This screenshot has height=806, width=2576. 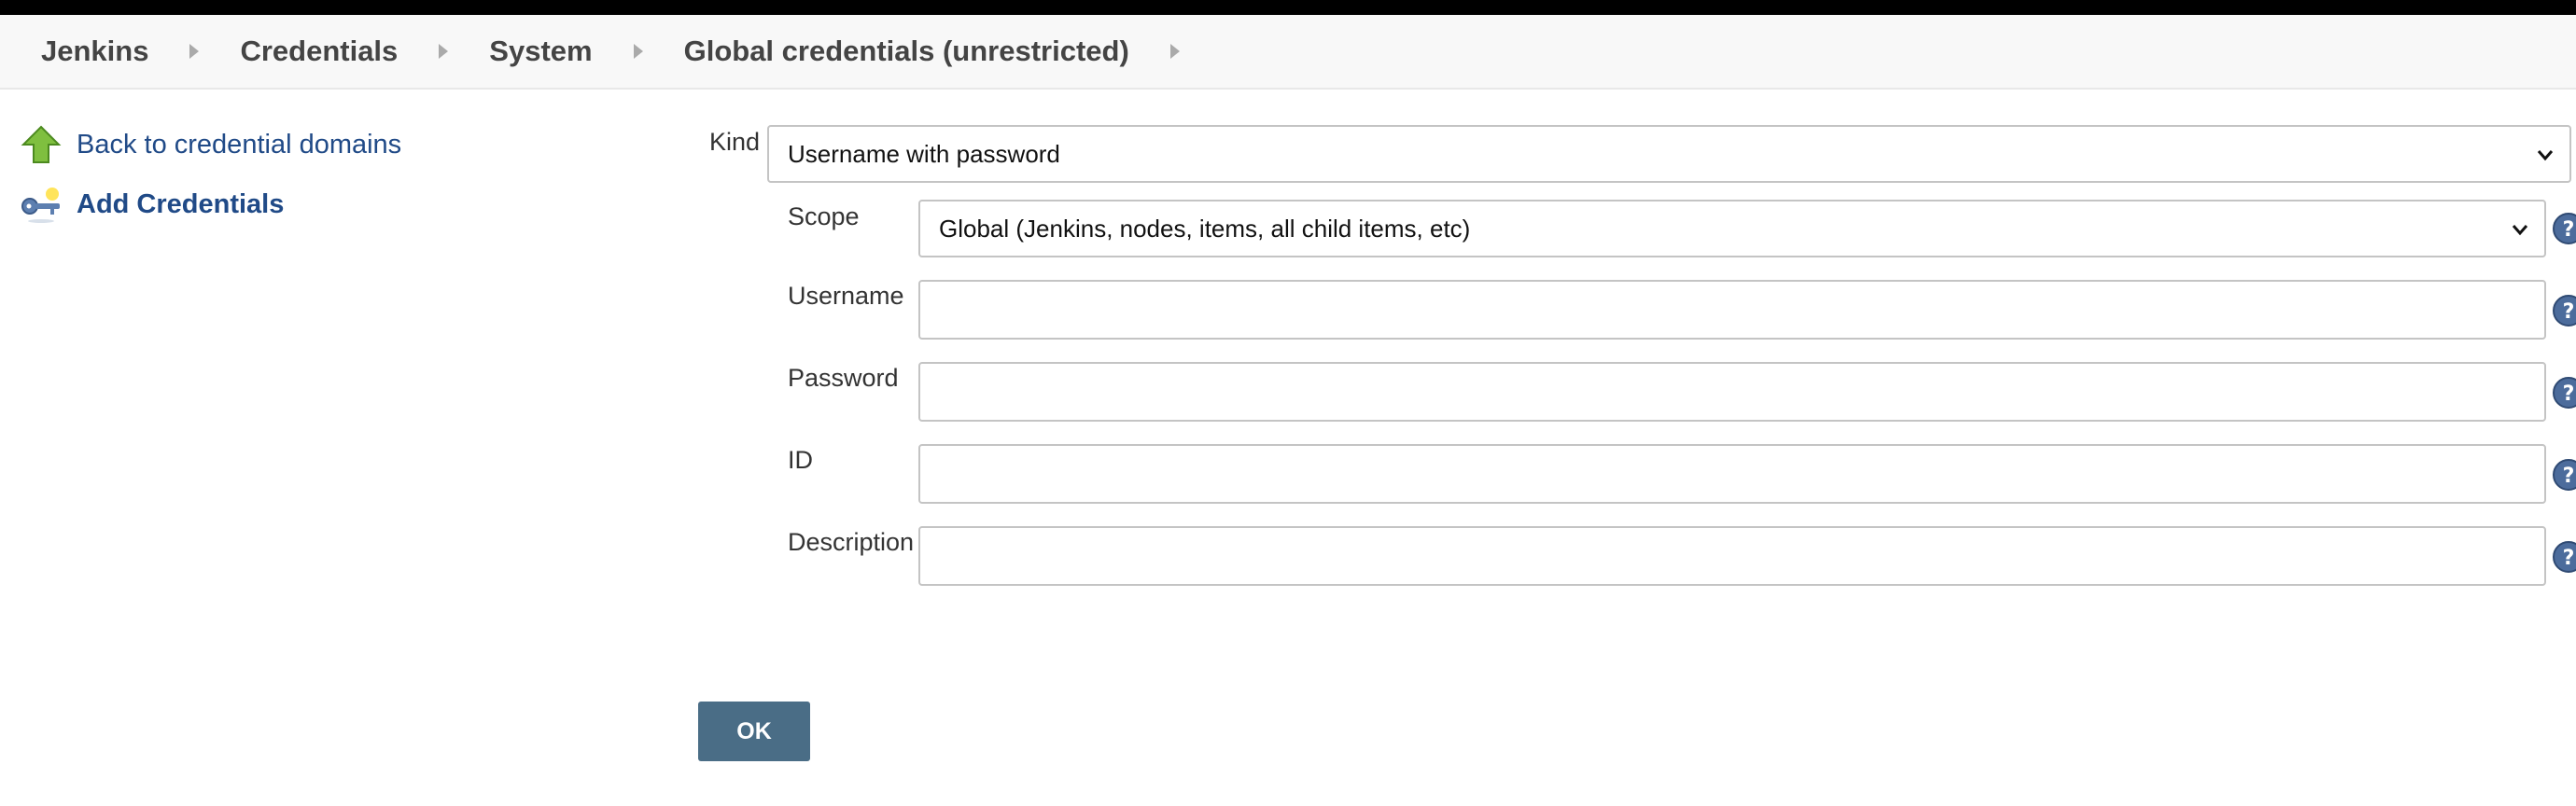 I want to click on password-field, so click(x=1732, y=392).